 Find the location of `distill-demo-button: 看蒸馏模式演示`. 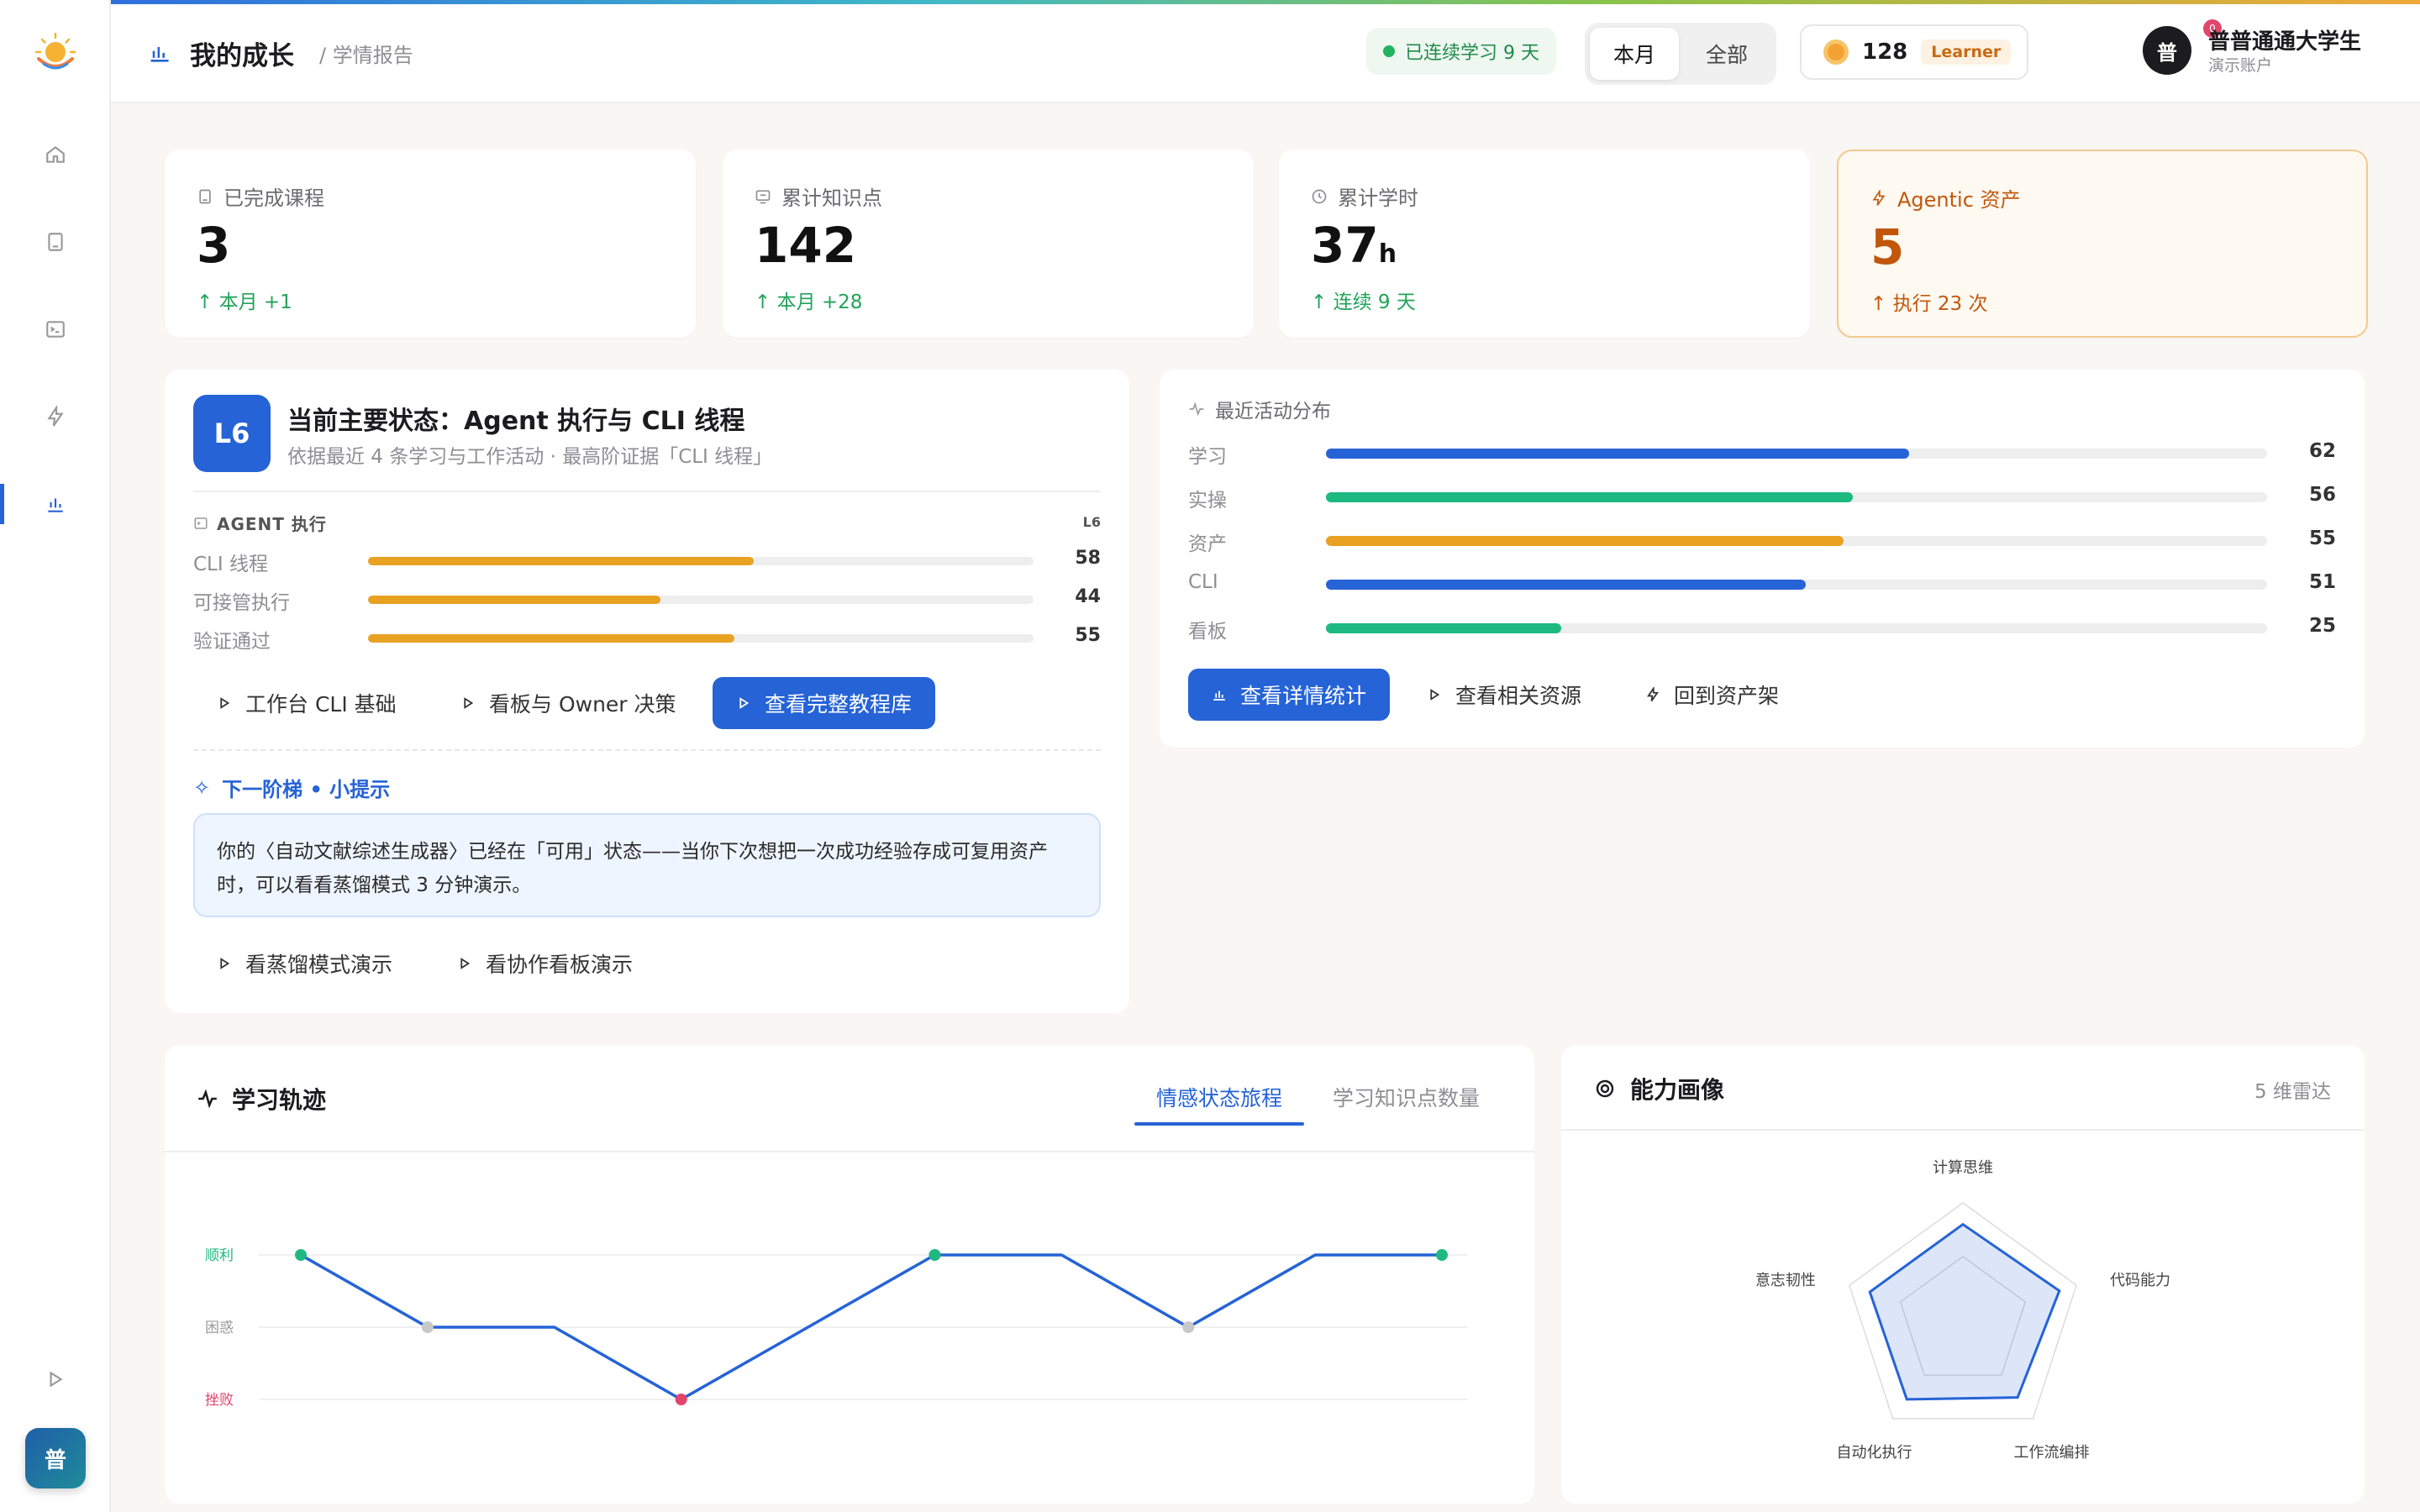

distill-demo-button: 看蒸馏模式演示 is located at coordinates (305, 963).